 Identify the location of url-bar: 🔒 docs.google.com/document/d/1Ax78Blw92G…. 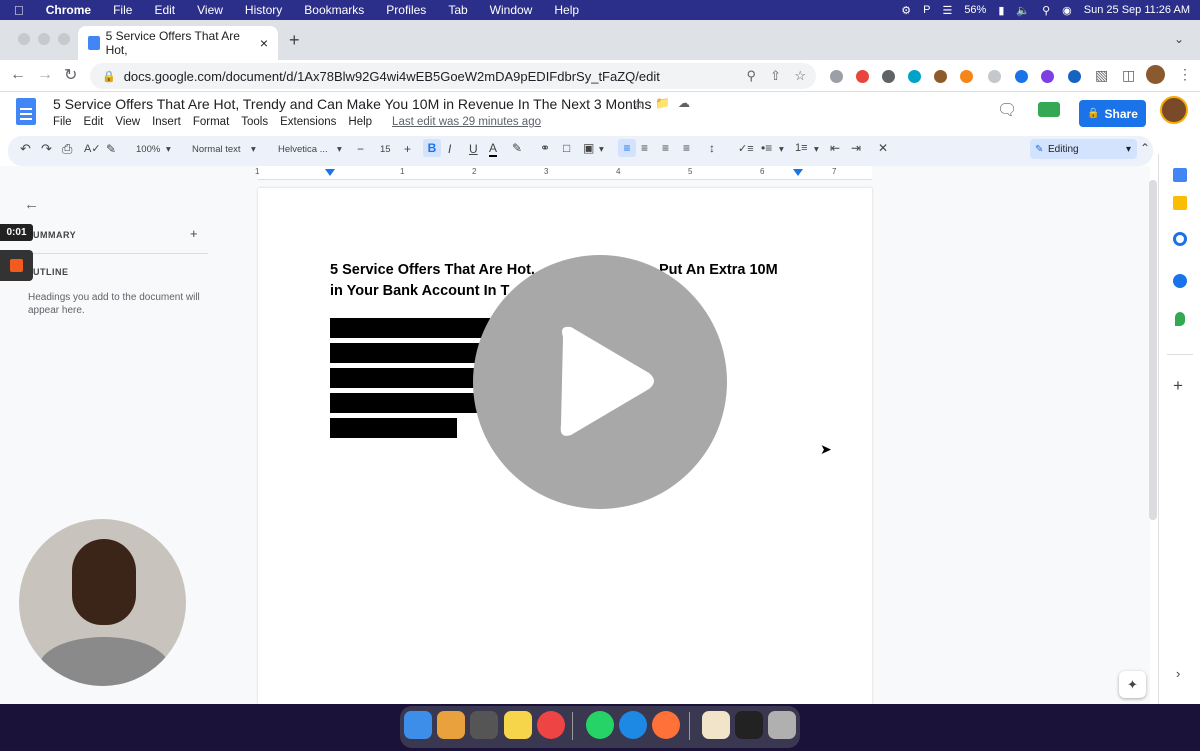
(453, 76).